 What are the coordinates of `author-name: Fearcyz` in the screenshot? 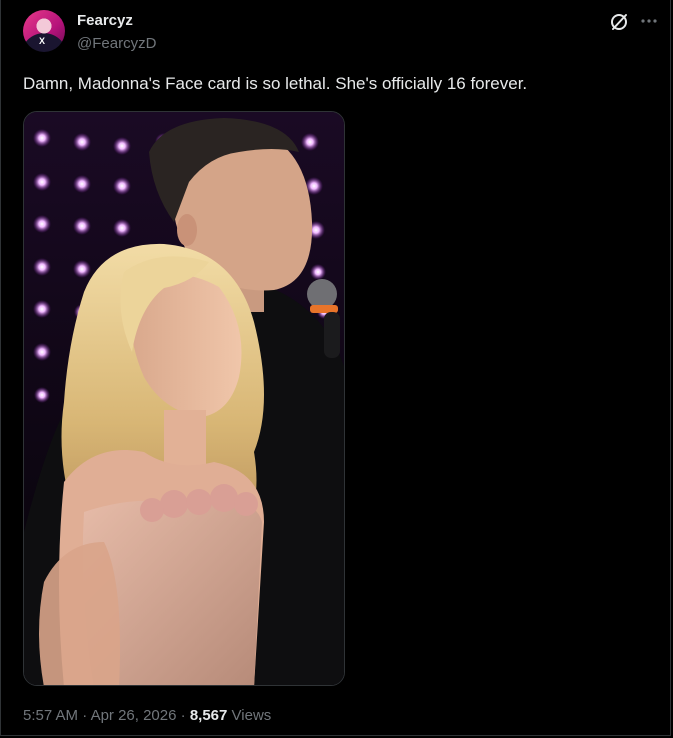 It's located at (105, 20).